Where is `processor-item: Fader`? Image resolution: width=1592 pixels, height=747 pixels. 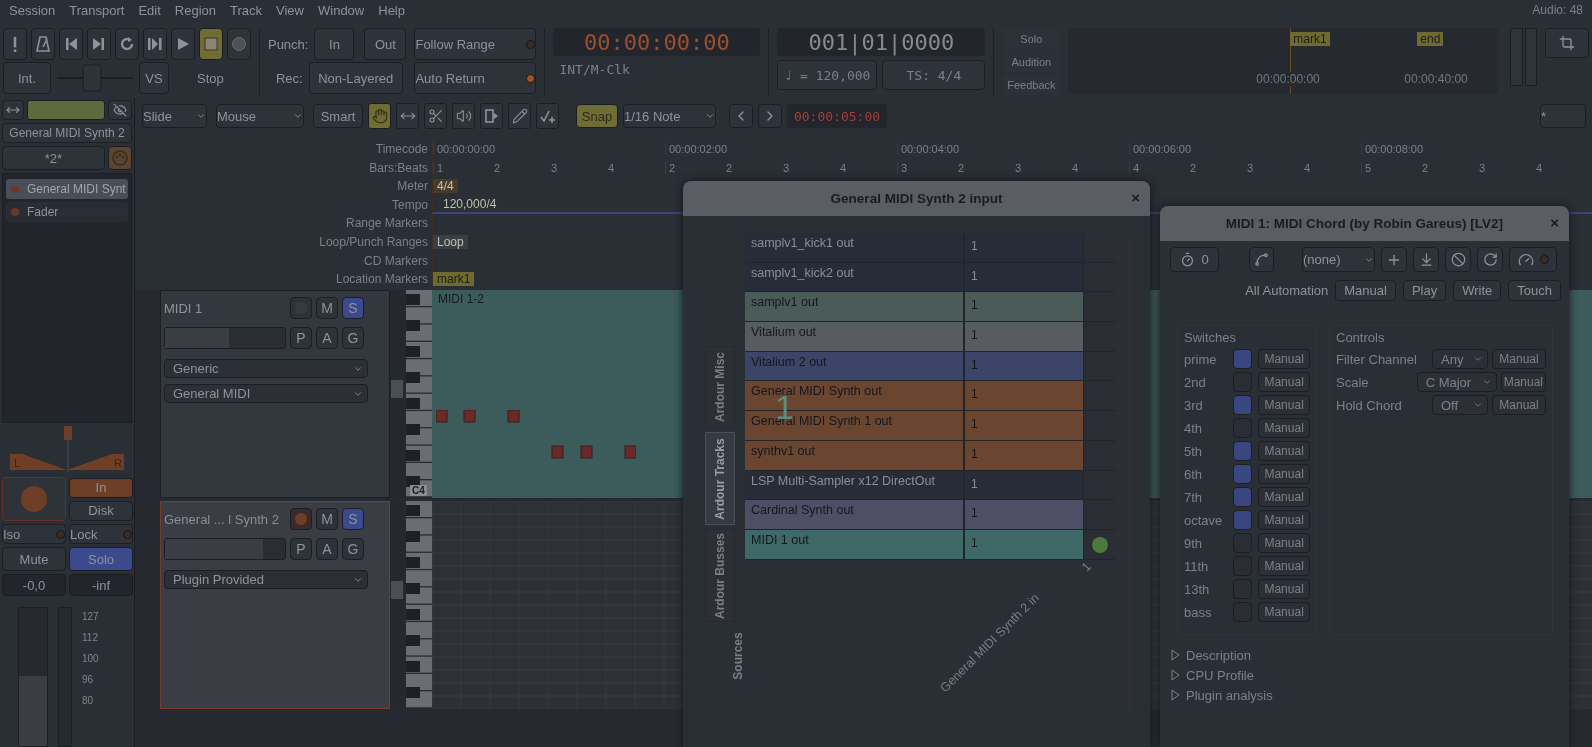
processor-item: Fader is located at coordinates (67, 212).